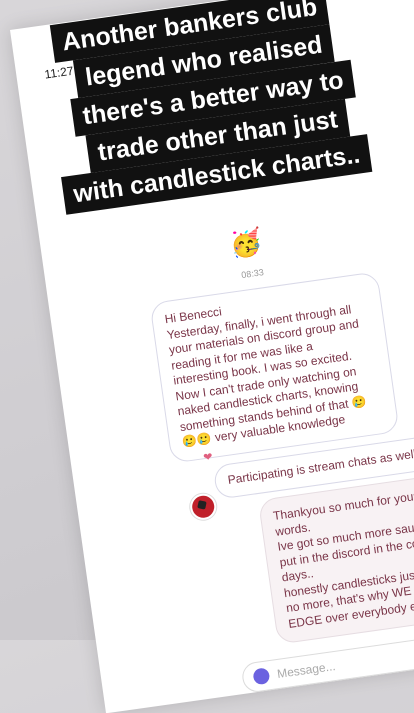 Image resolution: width=414 pixels, height=713 pixels. What do you see at coordinates (203, 507) in the screenshot?
I see `avatar` at bounding box center [203, 507].